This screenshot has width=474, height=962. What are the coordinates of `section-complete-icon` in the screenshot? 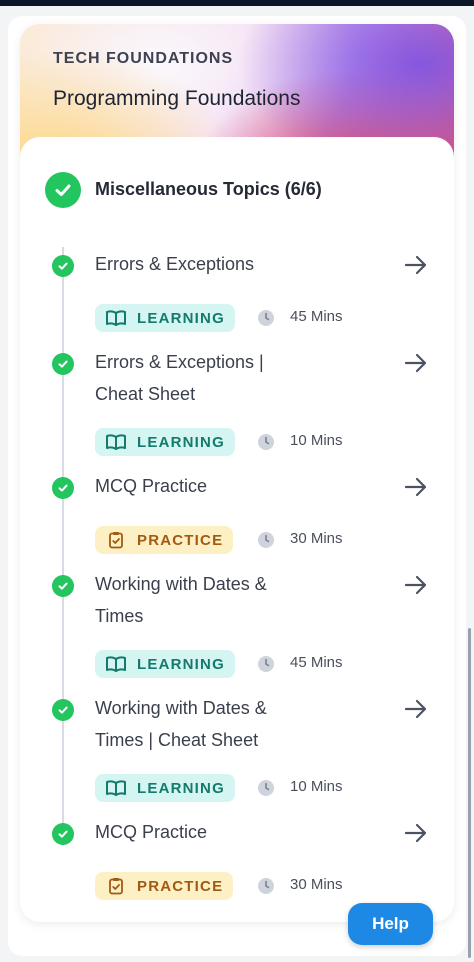 It's located at (63, 190).